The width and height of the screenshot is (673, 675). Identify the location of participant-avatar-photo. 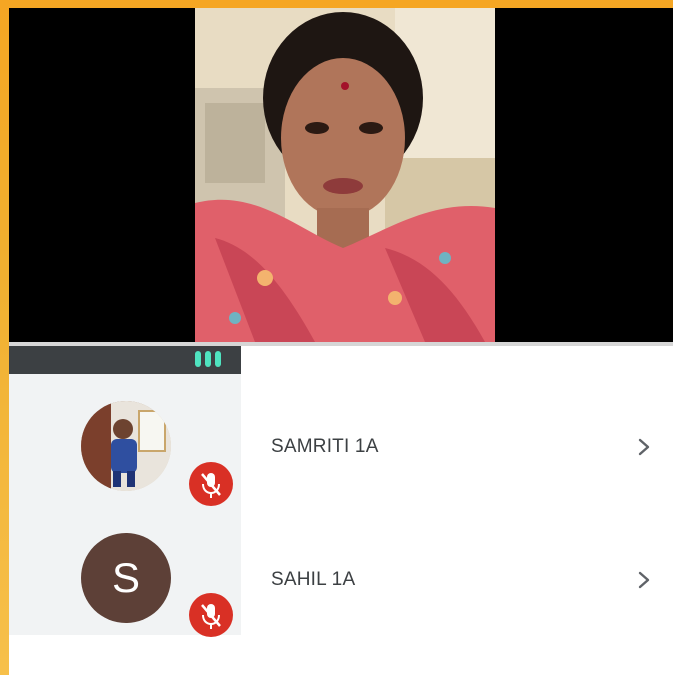
(126, 446).